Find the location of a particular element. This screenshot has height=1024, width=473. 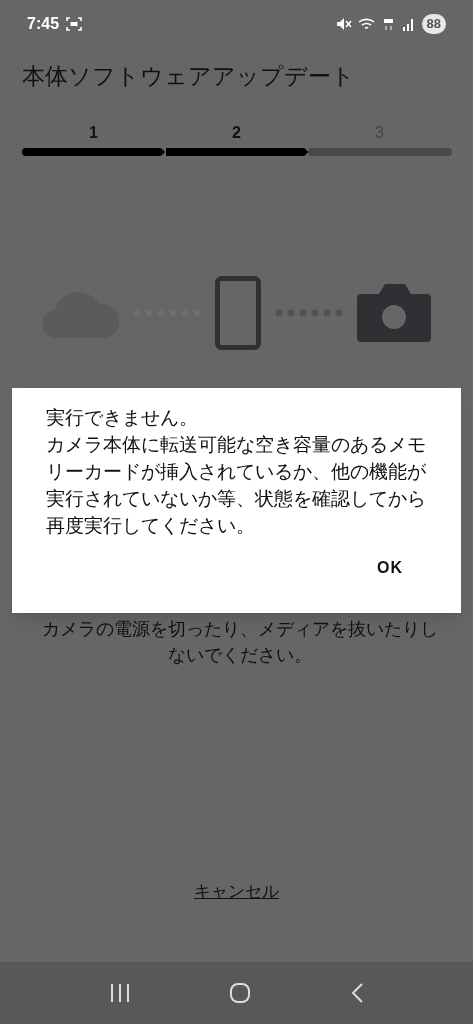

back-icon is located at coordinates (356, 993).